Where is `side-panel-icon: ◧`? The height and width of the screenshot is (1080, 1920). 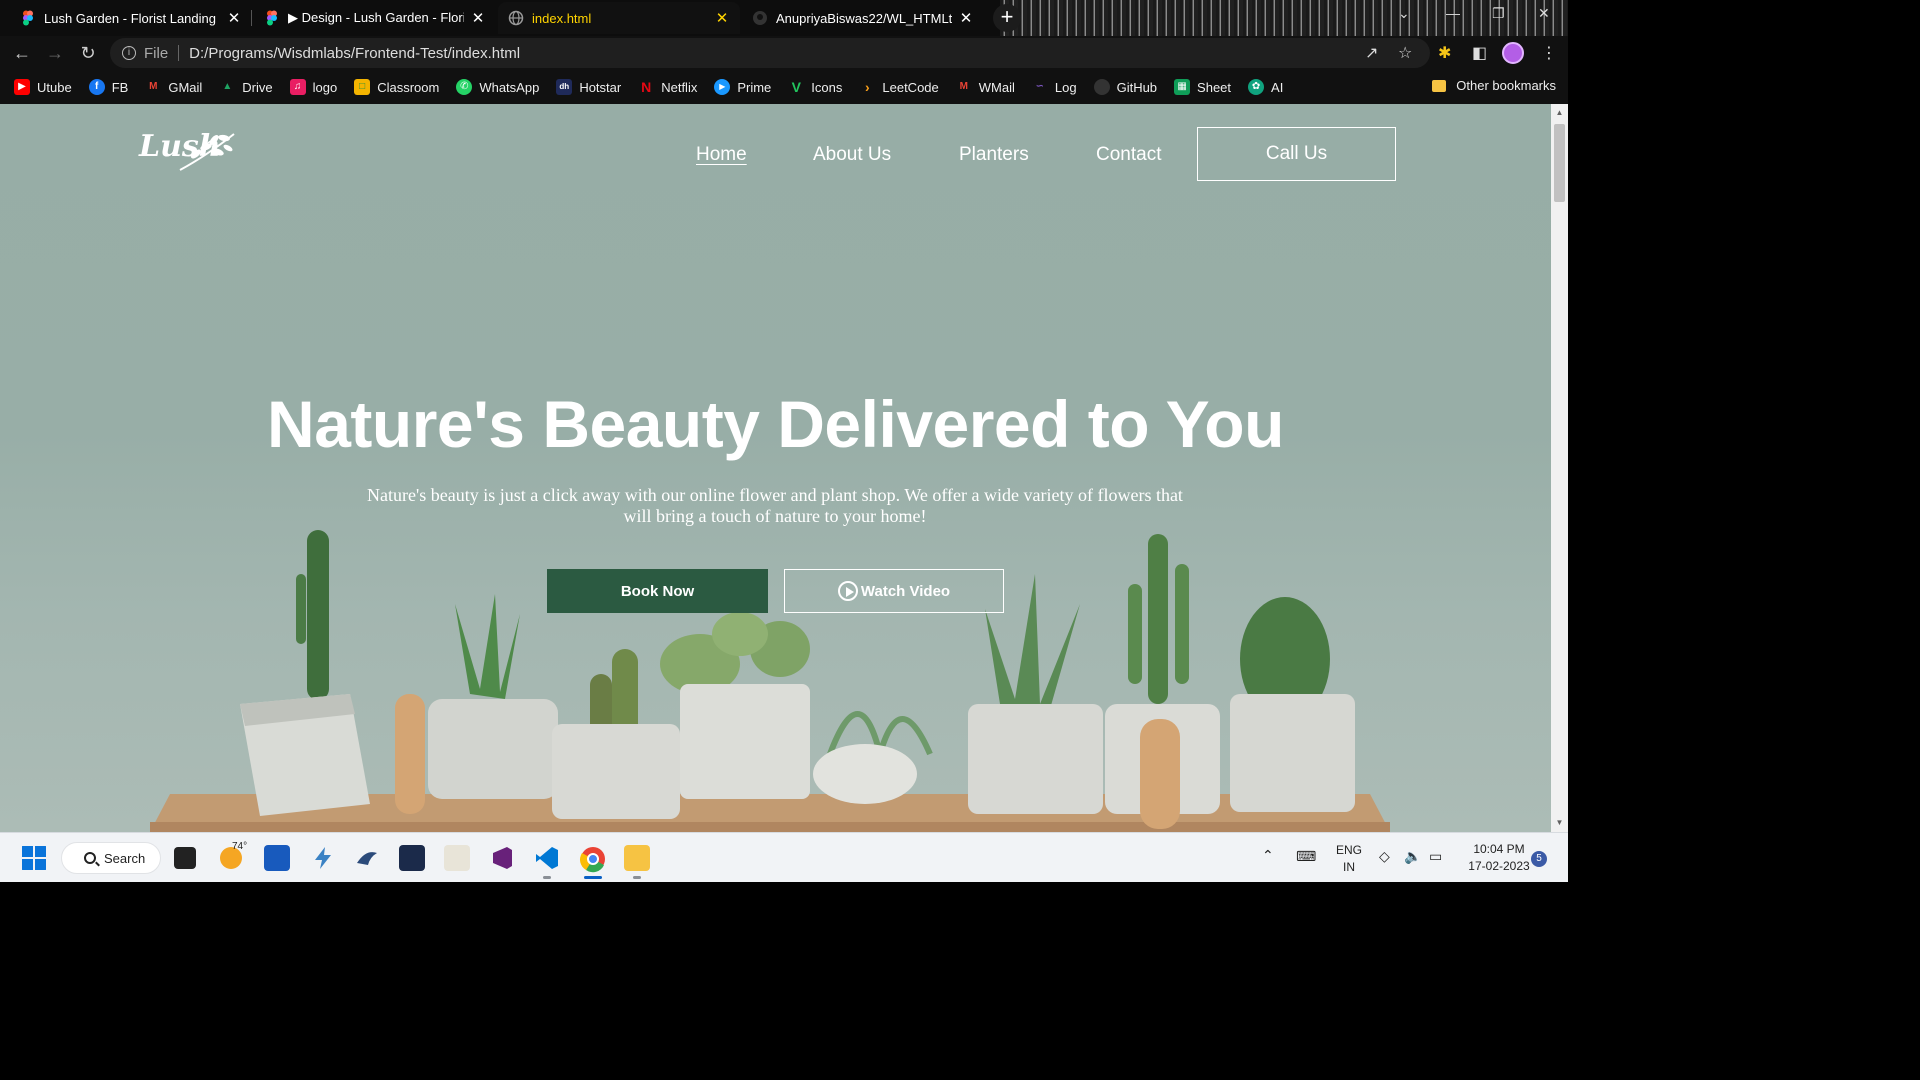
side-panel-icon: ◧ is located at coordinates (1479, 53).